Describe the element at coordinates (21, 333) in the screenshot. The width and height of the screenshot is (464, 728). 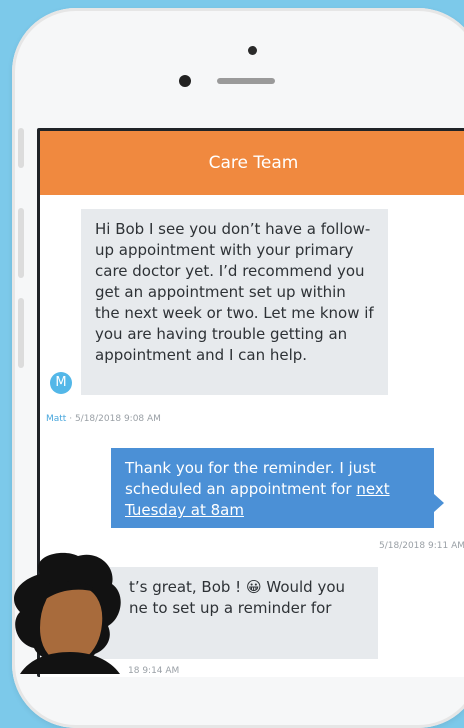
I see `volume-down-button` at that location.